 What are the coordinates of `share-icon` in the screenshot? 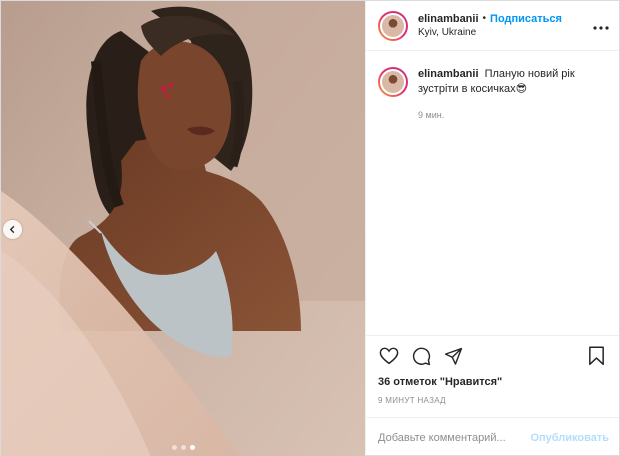 It's located at (453, 356).